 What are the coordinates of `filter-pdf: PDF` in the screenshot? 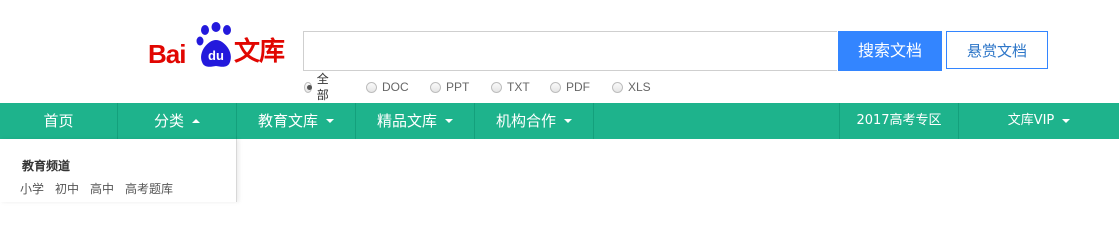 It's located at (570, 87).